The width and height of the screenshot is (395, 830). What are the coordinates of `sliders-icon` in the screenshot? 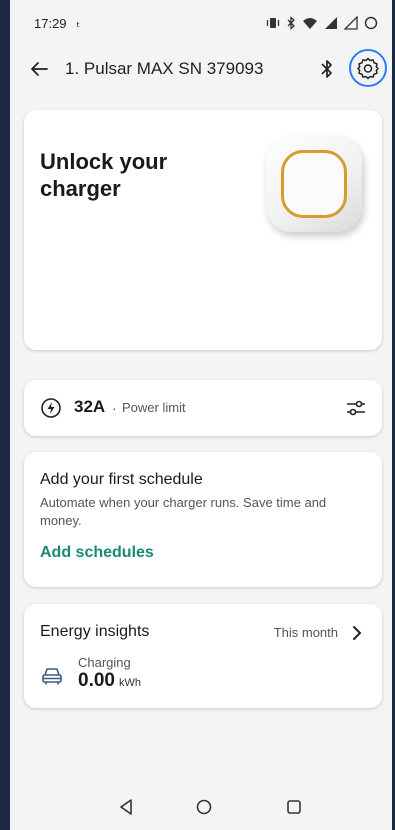 It's located at (356, 408).